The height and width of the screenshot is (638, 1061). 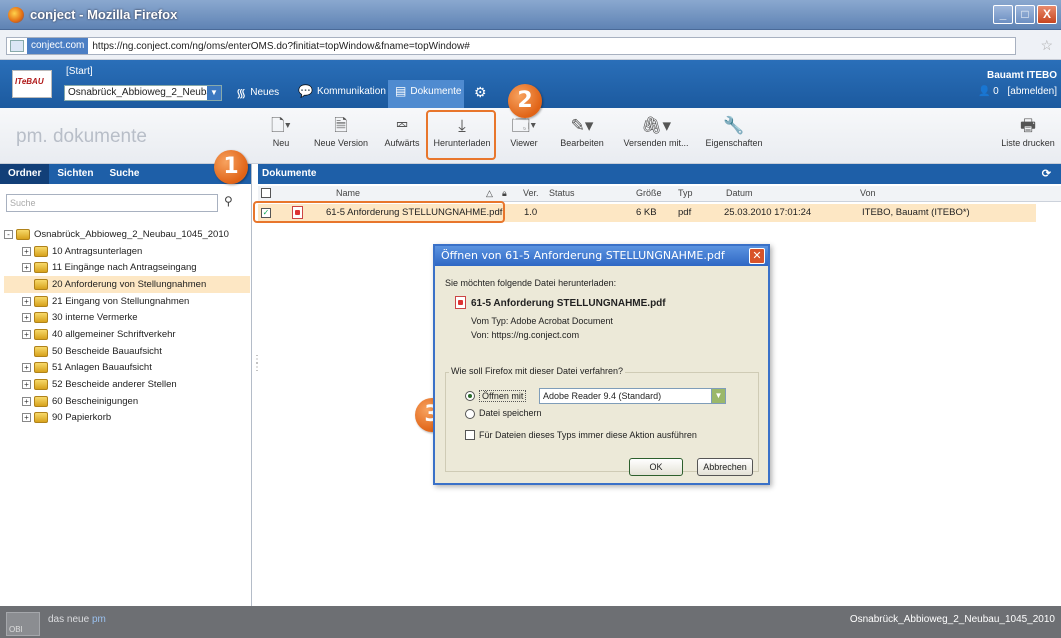 I want to click on bookmark-star-icon: ☆, so click(x=1046, y=45).